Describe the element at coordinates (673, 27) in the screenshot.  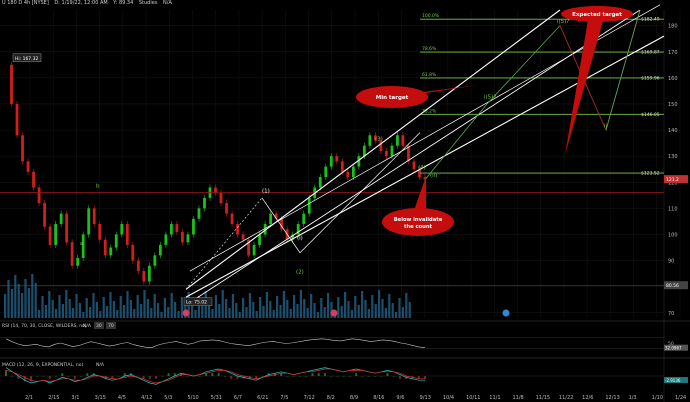
I see `y-tick-label: 180` at that location.